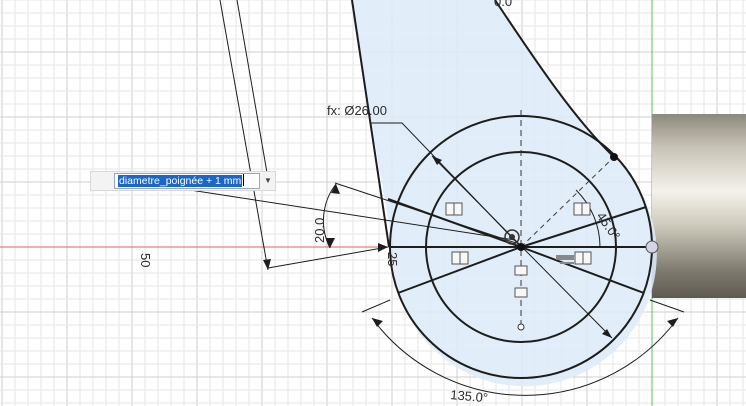 This screenshot has height=406, width=746. Describe the element at coordinates (667, 306) in the screenshot. I see `dim-135-extension-right` at that location.